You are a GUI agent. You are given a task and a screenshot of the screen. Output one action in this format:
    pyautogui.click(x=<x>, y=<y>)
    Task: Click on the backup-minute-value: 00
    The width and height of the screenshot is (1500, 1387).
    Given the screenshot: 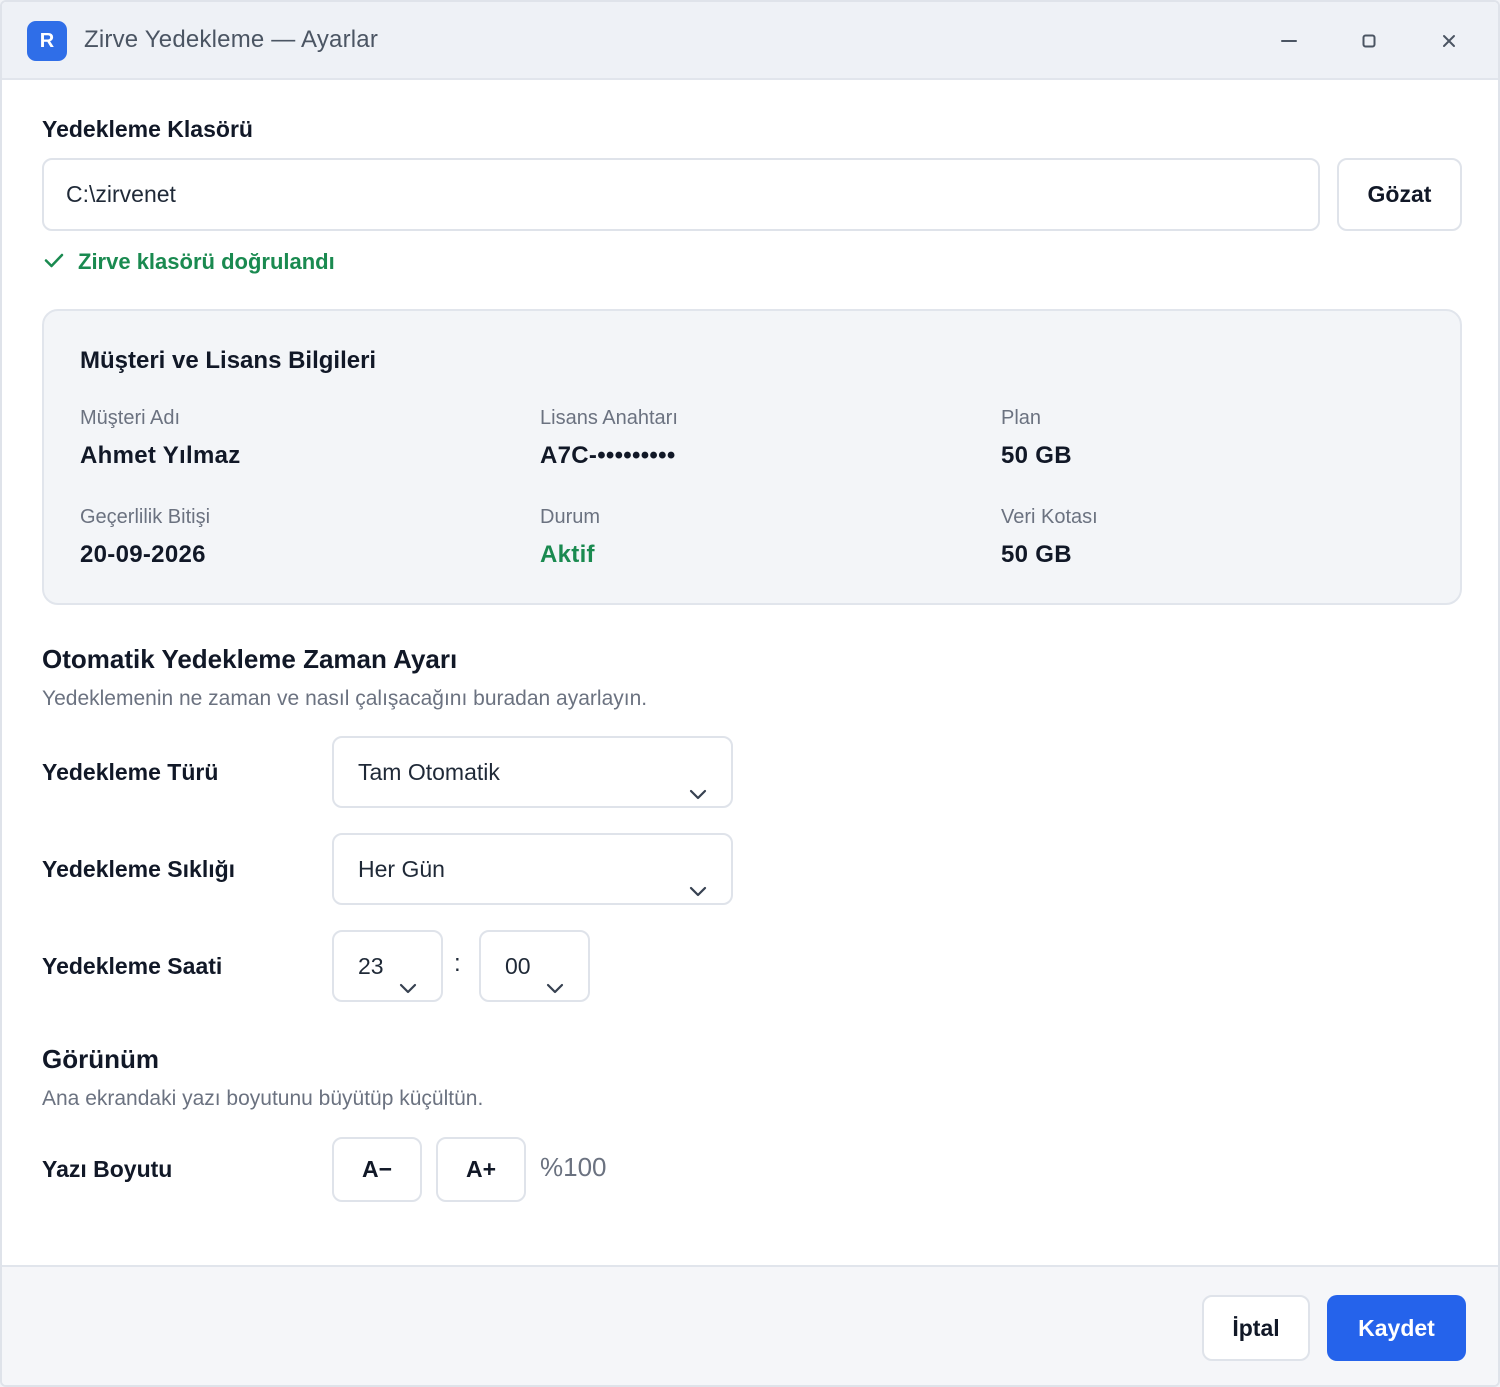 What is the action you would take?
    pyautogui.click(x=518, y=966)
    